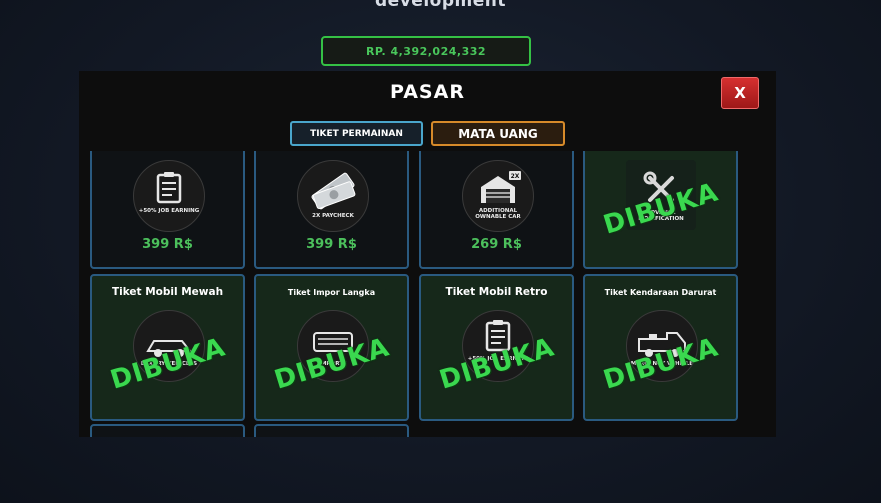 The height and width of the screenshot is (503, 881). Describe the element at coordinates (496, 244) in the screenshot. I see `item-price: 269 R$` at that location.